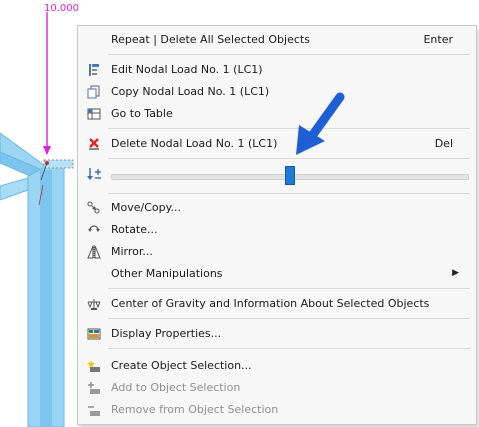 This screenshot has width=479, height=427. What do you see at coordinates (277, 410) in the screenshot?
I see `menu-item-remove-from-selection: Remove from Object Selection` at bounding box center [277, 410].